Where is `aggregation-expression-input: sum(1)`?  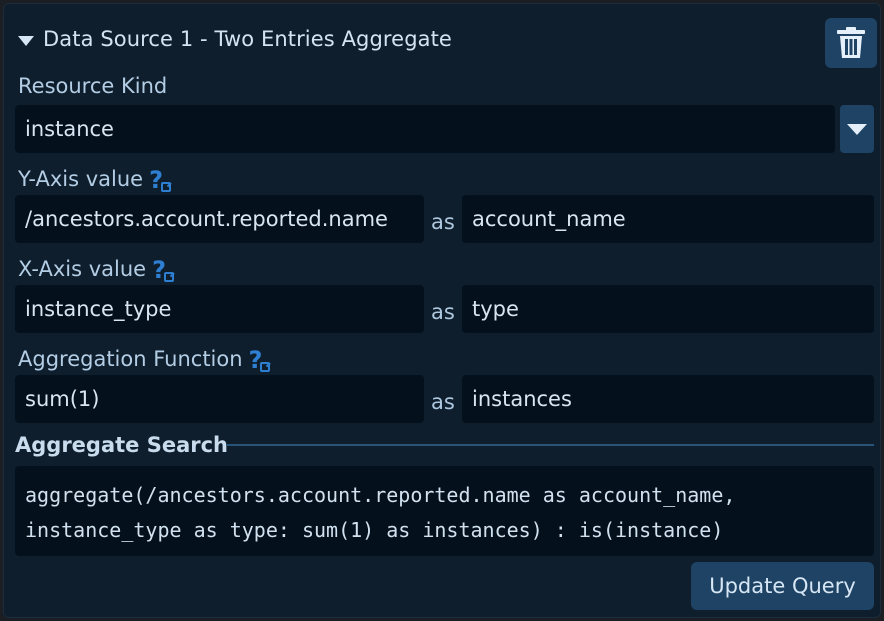 aggregation-expression-input: sum(1) is located at coordinates (219, 399).